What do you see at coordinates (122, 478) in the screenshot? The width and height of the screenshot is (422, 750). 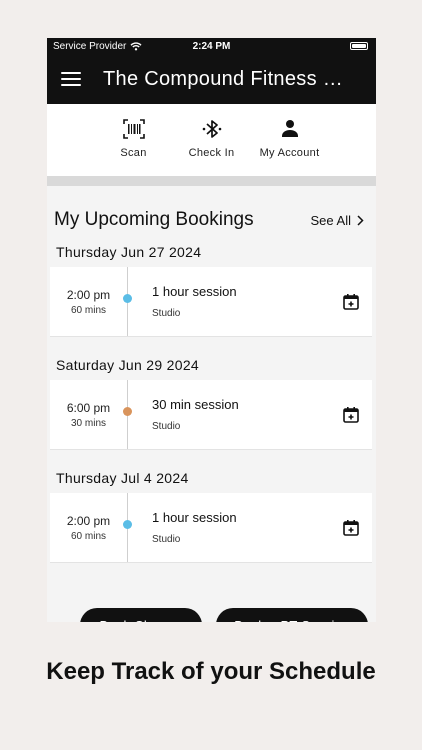 I see `booking-date: Thursday Jul 4 2024` at bounding box center [122, 478].